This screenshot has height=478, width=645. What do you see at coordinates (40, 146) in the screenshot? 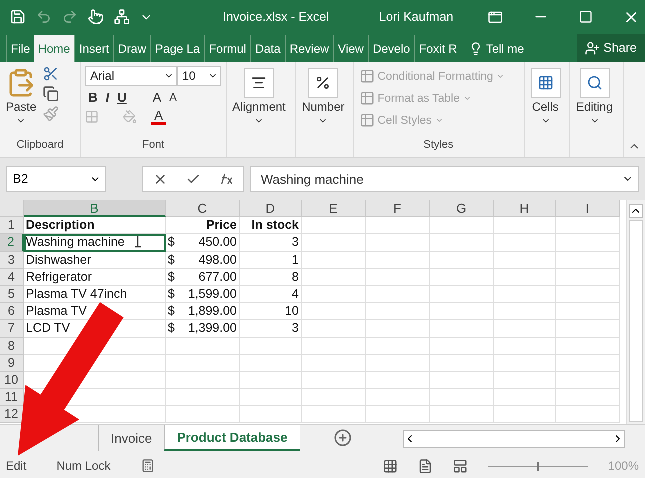
I see `group-label: Clipboard` at bounding box center [40, 146].